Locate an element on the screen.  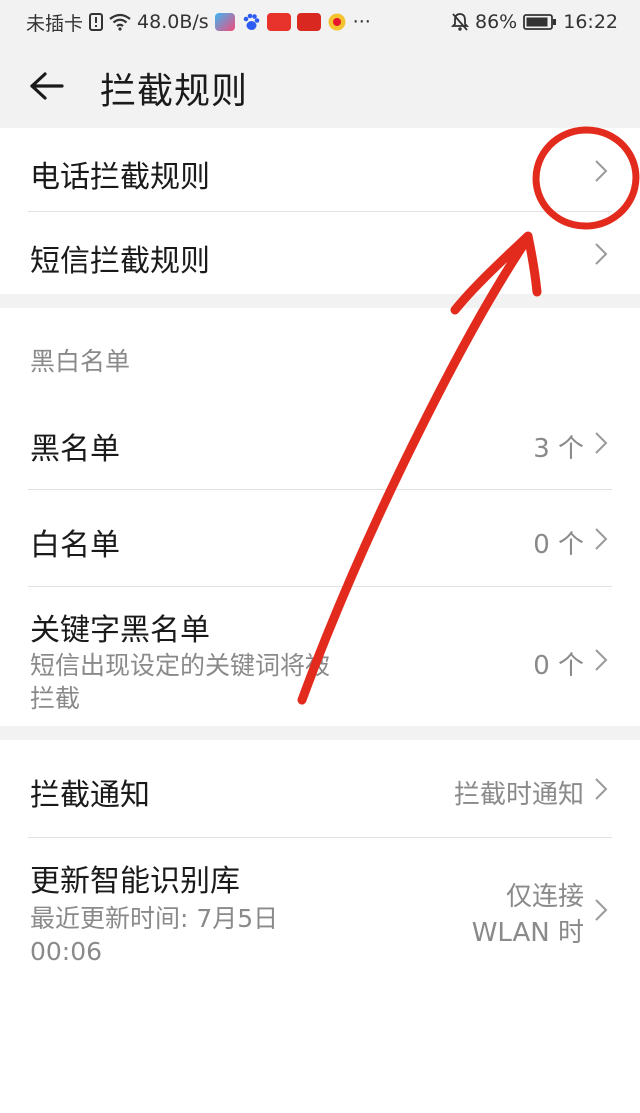
rules-section: 电话拦截规则 短信拦截规则 is located at coordinates (320, 211).